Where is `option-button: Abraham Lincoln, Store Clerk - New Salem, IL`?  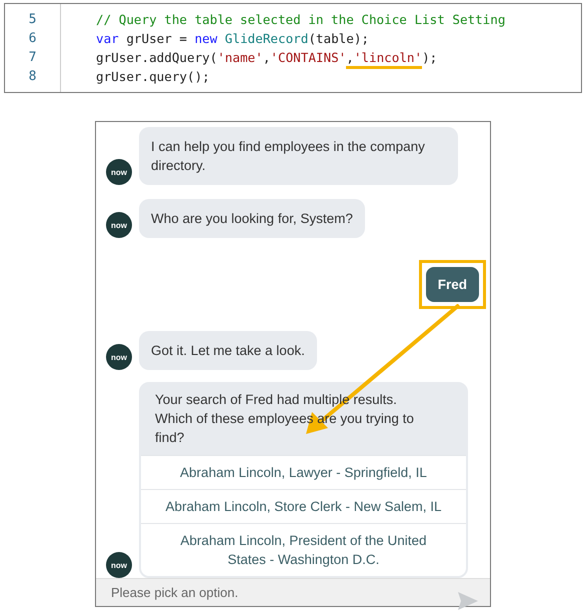
option-button: Abraham Lincoln, Store Clerk - New Salem, IL is located at coordinates (303, 506).